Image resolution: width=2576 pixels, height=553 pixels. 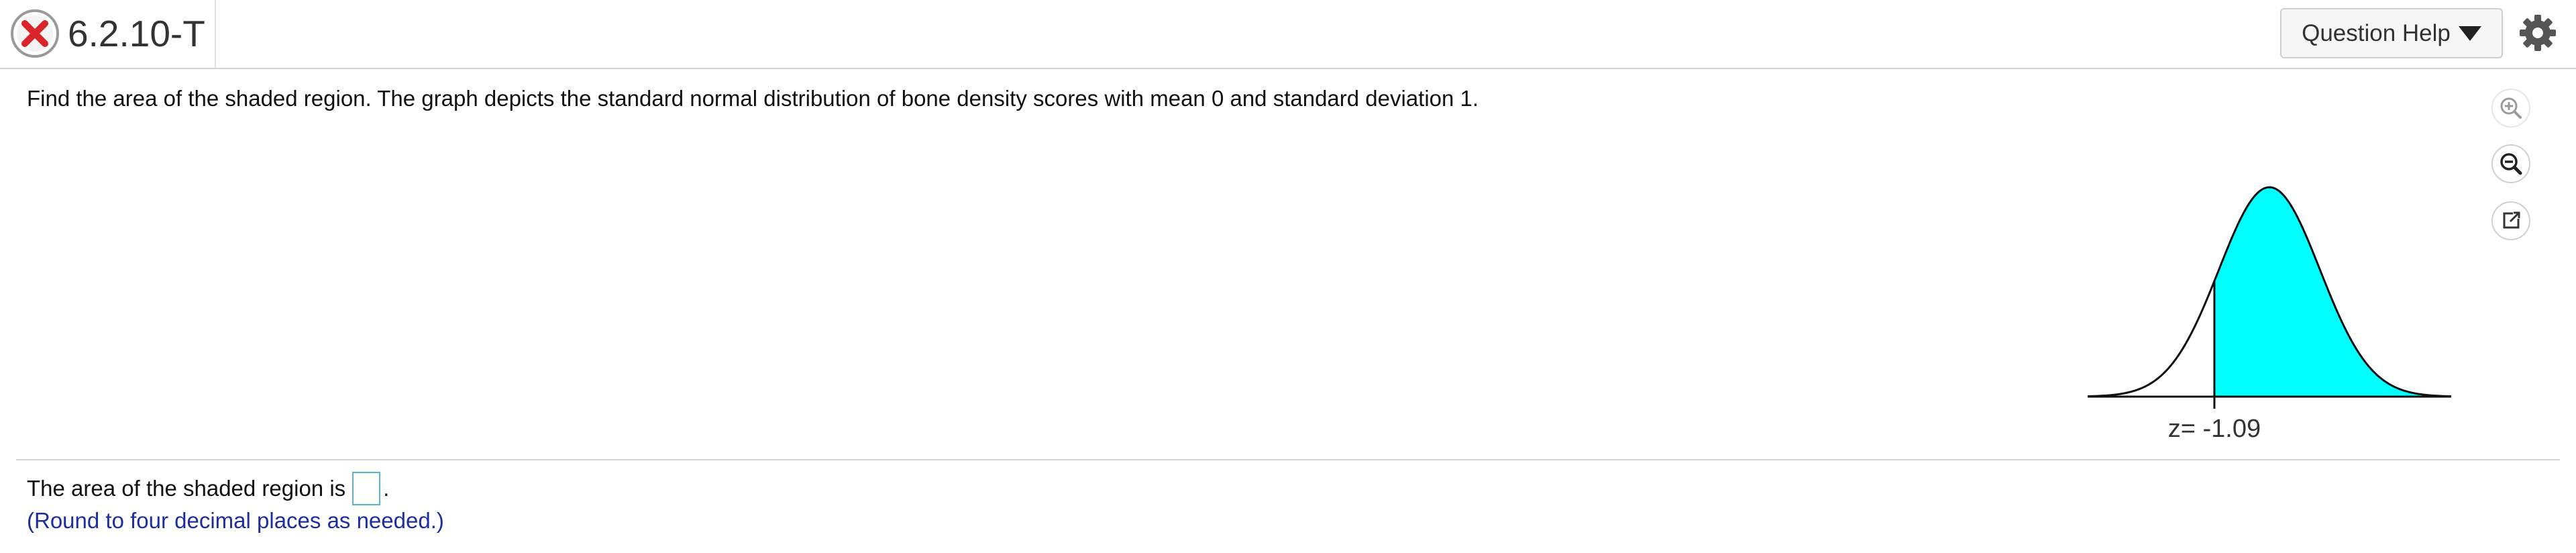 What do you see at coordinates (2469, 33) in the screenshot?
I see `caret-down-icon` at bounding box center [2469, 33].